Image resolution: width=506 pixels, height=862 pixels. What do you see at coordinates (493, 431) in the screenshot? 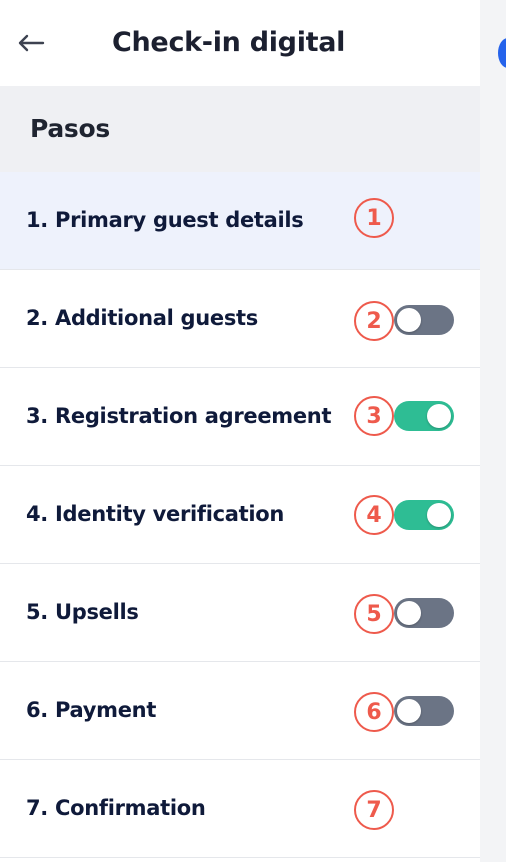
I see `content-pane` at bounding box center [493, 431].